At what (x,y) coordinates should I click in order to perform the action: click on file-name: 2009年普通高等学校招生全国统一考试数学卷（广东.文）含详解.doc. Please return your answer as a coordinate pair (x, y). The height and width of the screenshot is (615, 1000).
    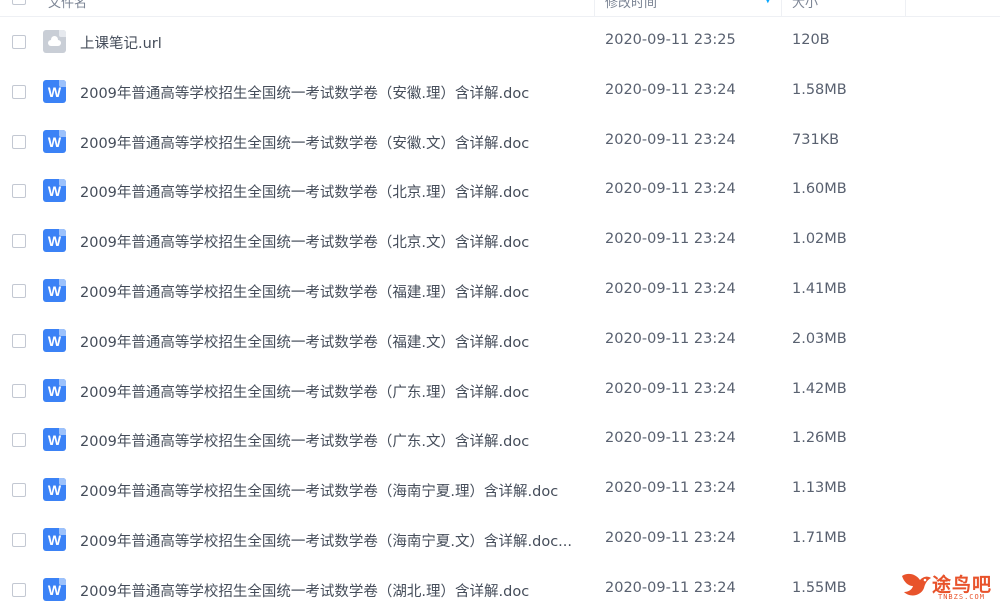
    Looking at the image, I should click on (304, 440).